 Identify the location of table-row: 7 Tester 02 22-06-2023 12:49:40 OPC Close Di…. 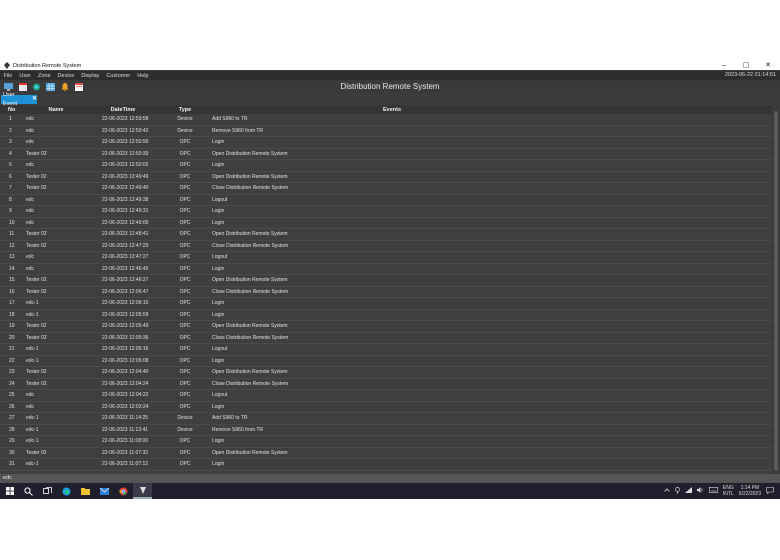
(386, 189).